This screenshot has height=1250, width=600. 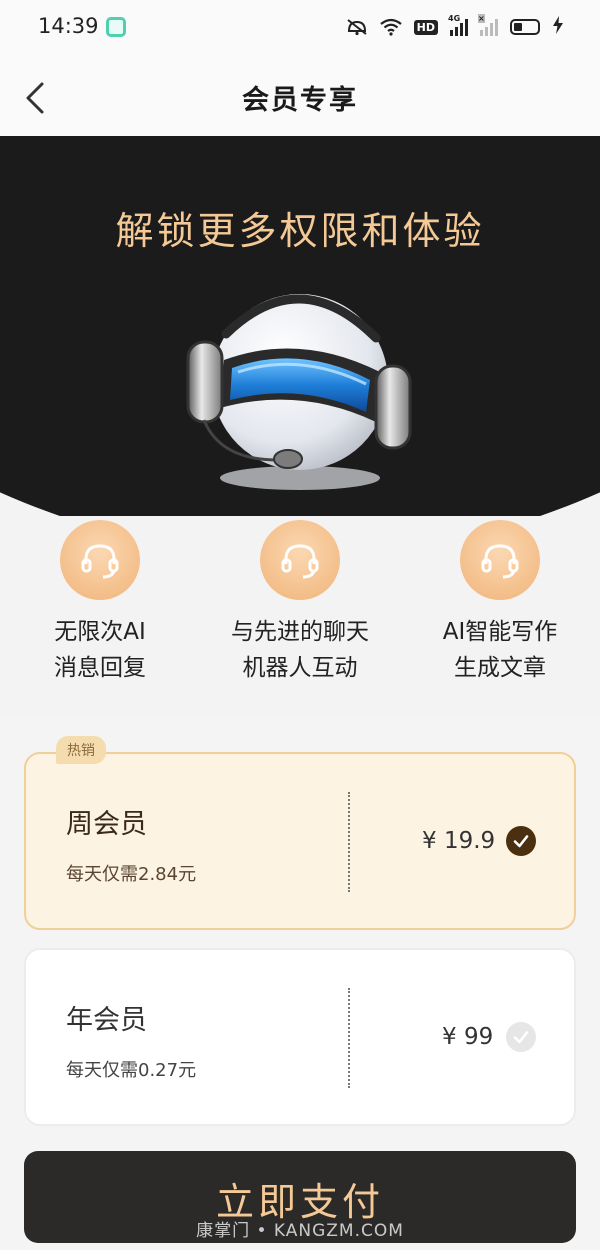 I want to click on hd-icon: HD, so click(x=425, y=27).